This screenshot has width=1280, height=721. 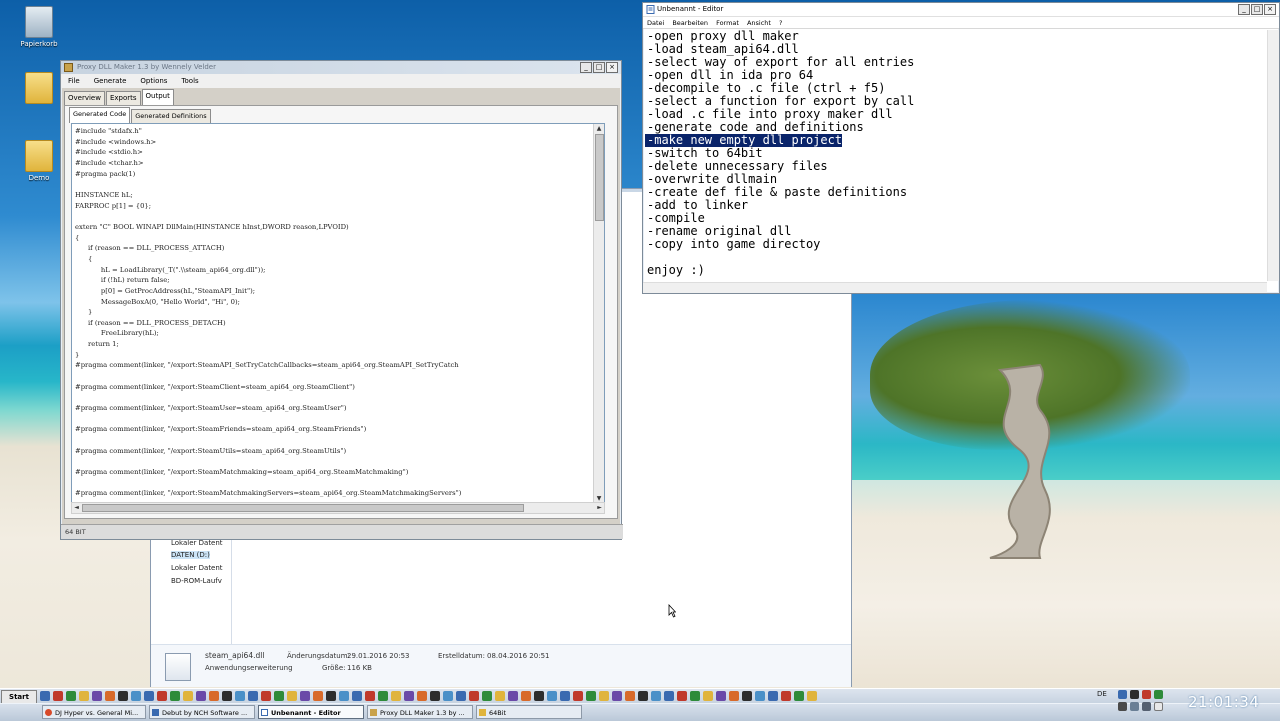 I want to click on taskbar-clock: 21:01:34, so click(x=1223, y=702).